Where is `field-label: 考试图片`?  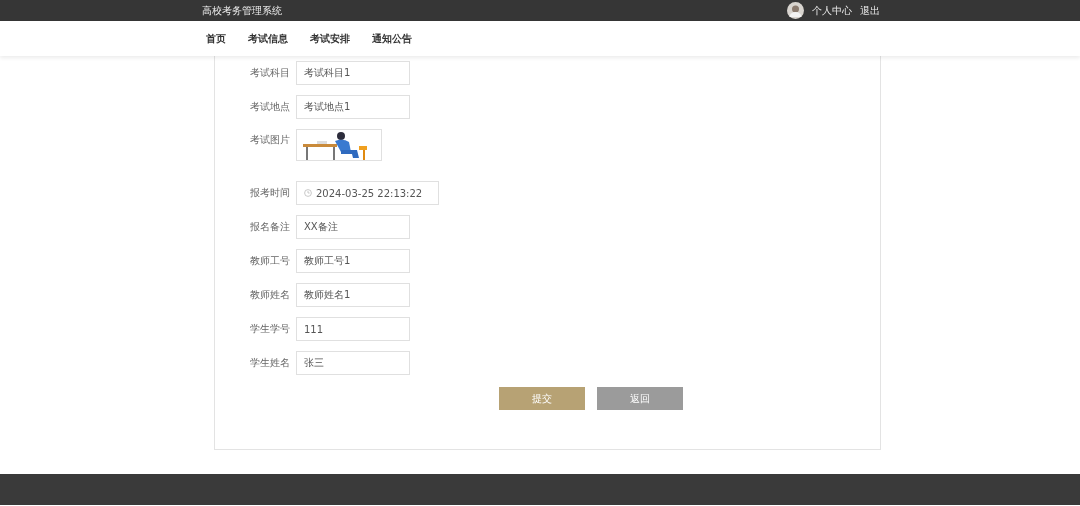 field-label: 考试图片 is located at coordinates (270, 140).